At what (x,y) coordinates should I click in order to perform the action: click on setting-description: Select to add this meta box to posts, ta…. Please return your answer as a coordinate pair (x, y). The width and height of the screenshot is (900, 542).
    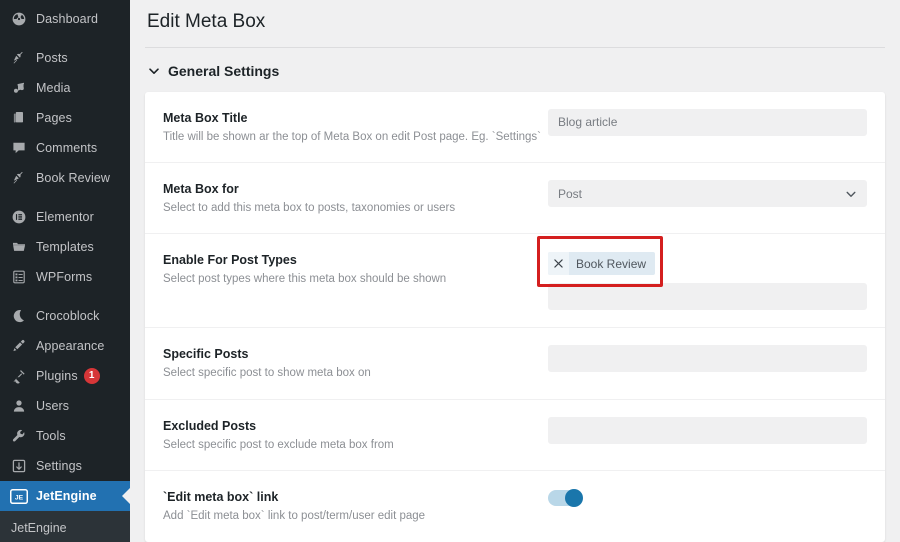
    Looking at the image, I should click on (309, 207).